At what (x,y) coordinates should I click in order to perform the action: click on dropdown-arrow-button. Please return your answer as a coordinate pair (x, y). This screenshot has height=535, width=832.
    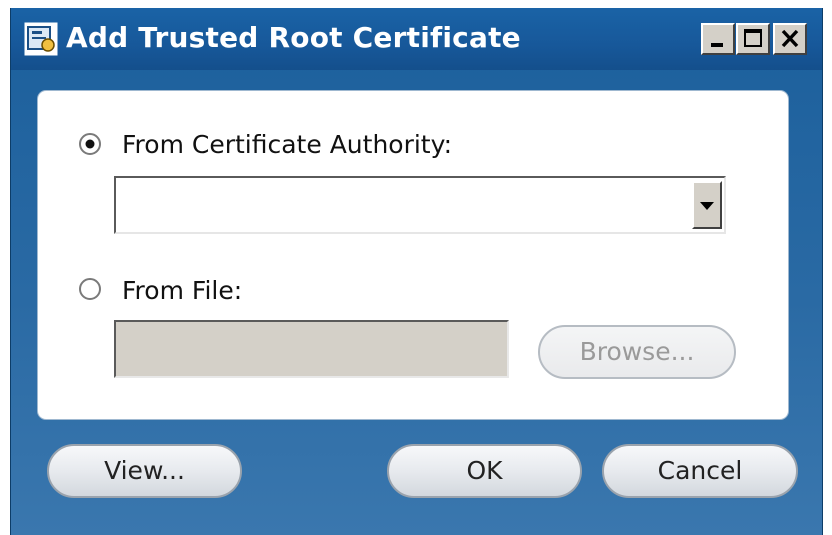
    Looking at the image, I should click on (707, 205).